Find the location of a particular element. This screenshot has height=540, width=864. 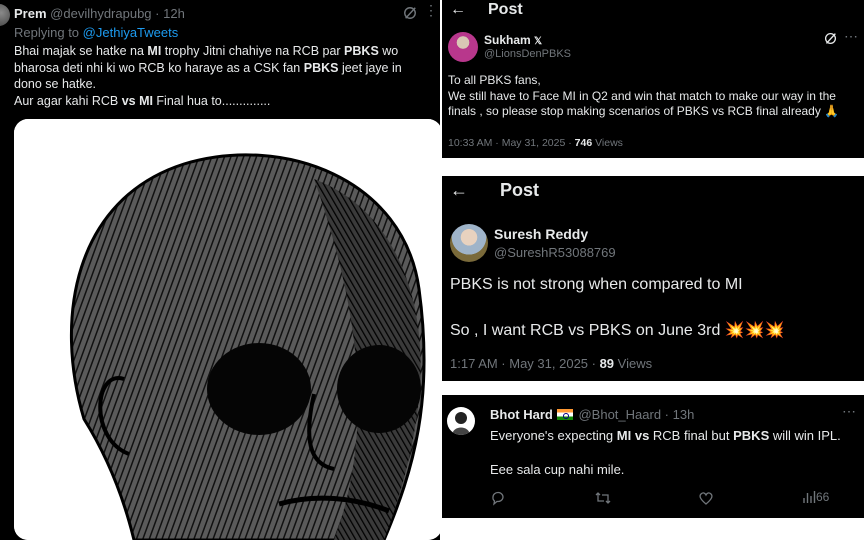

action-bar: 66 is located at coordinates (670, 500).